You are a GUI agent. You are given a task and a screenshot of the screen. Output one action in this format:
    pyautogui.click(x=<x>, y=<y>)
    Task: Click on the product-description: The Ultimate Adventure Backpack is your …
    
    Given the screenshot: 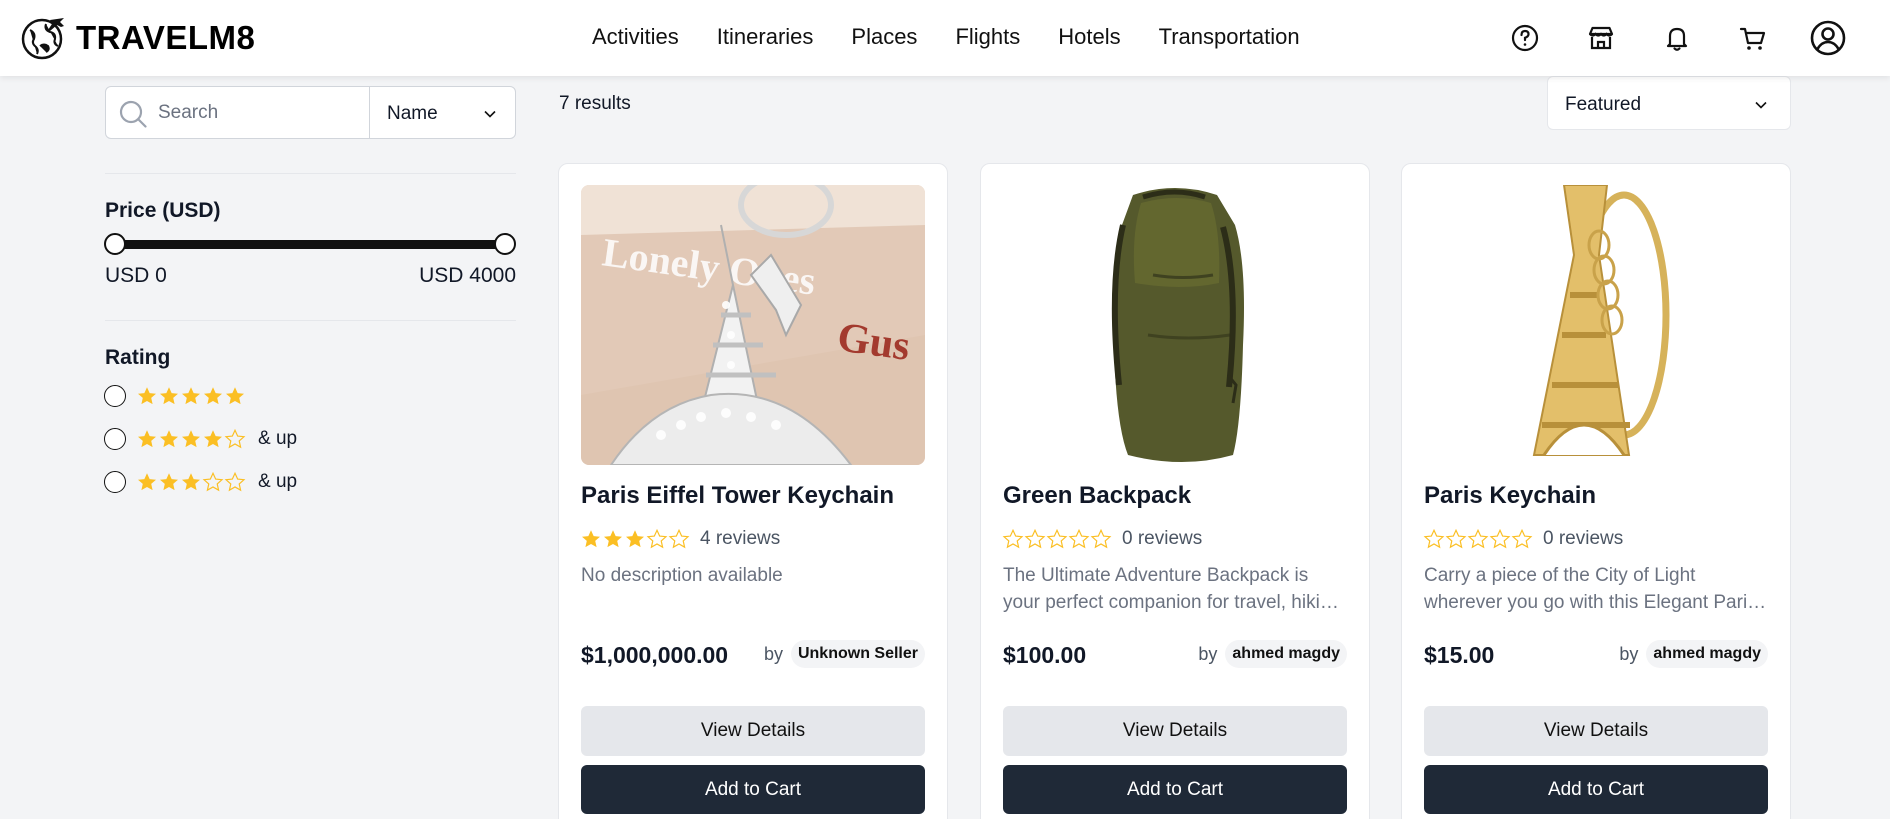 What is the action you would take?
    pyautogui.click(x=1175, y=589)
    